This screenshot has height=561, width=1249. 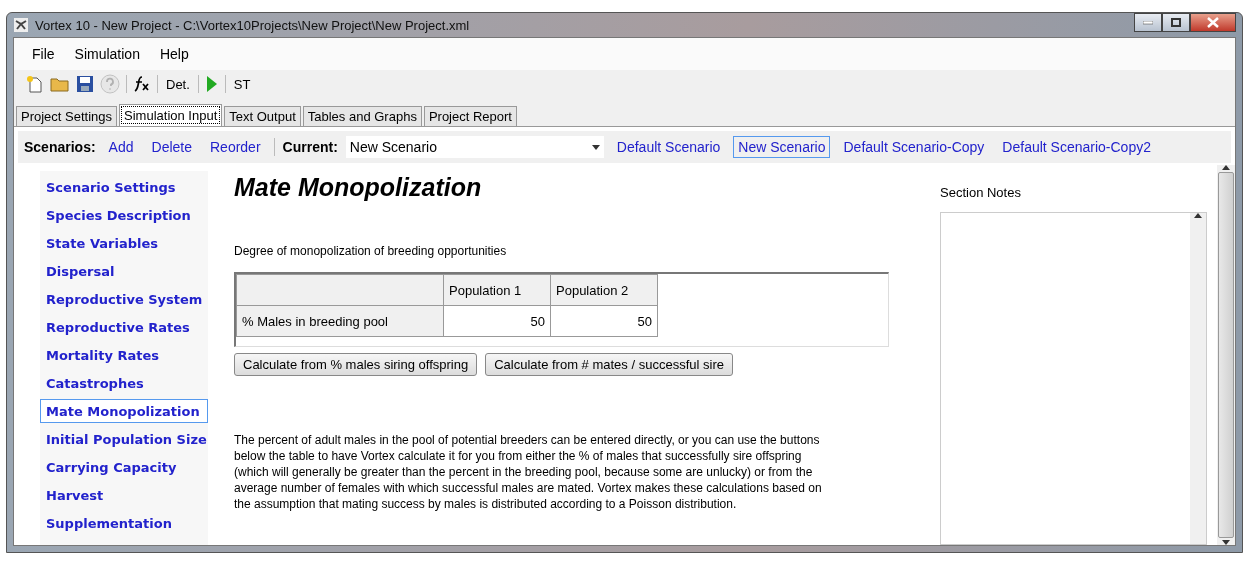 What do you see at coordinates (1076, 147) in the screenshot?
I see `scenario-link: Default Scenario-Copy2` at bounding box center [1076, 147].